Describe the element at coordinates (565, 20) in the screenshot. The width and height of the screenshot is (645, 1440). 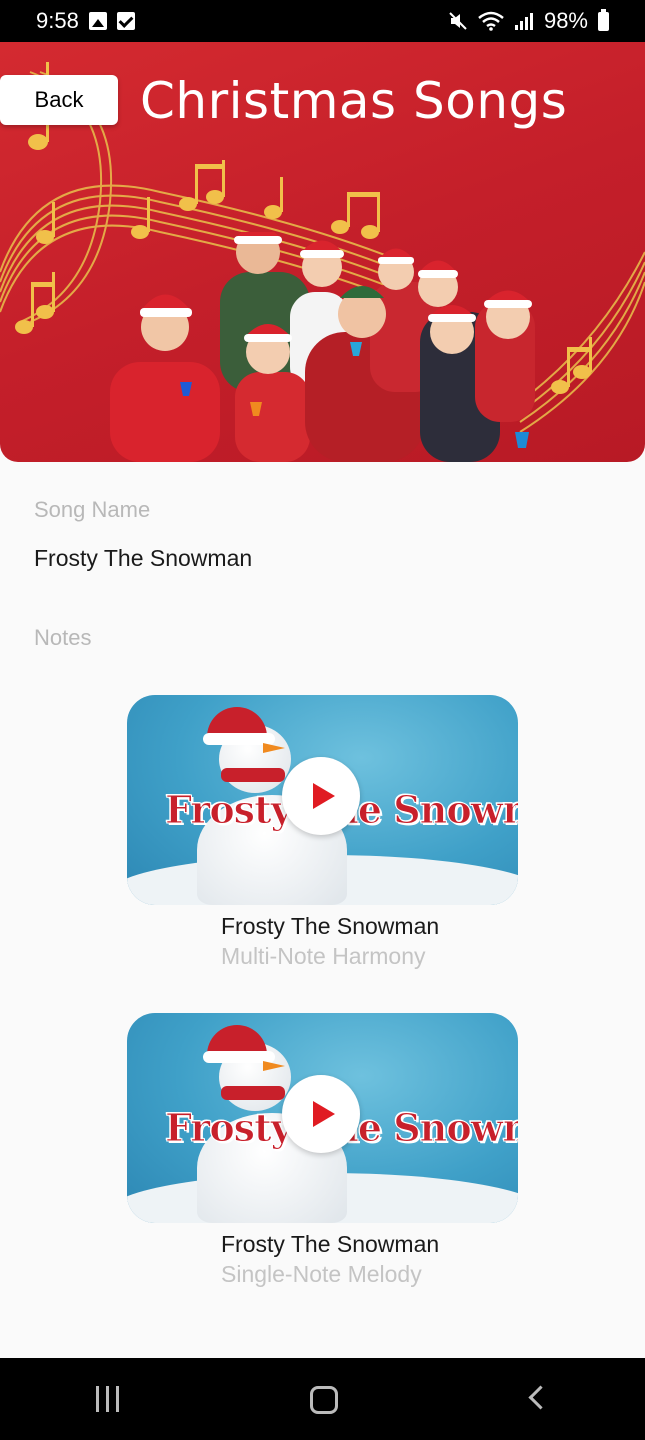
I see `battery-percent: 98%` at that location.